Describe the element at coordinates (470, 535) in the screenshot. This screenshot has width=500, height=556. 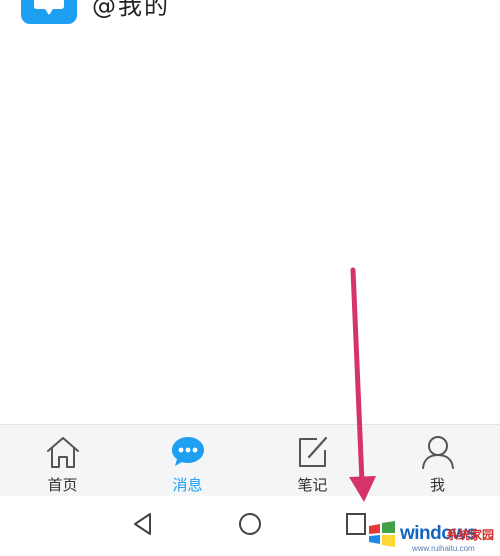
I see `watermark-cn: 系统家园` at that location.